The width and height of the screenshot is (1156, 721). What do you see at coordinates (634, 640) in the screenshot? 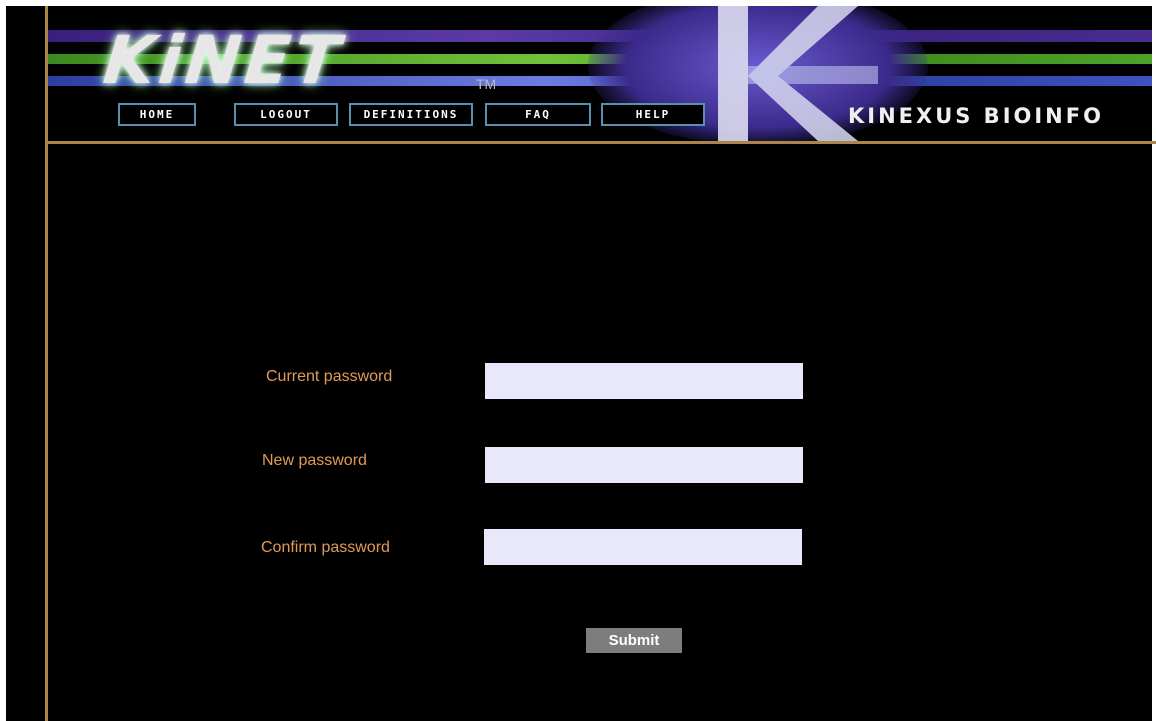
I see `submit-button: Submit` at bounding box center [634, 640].